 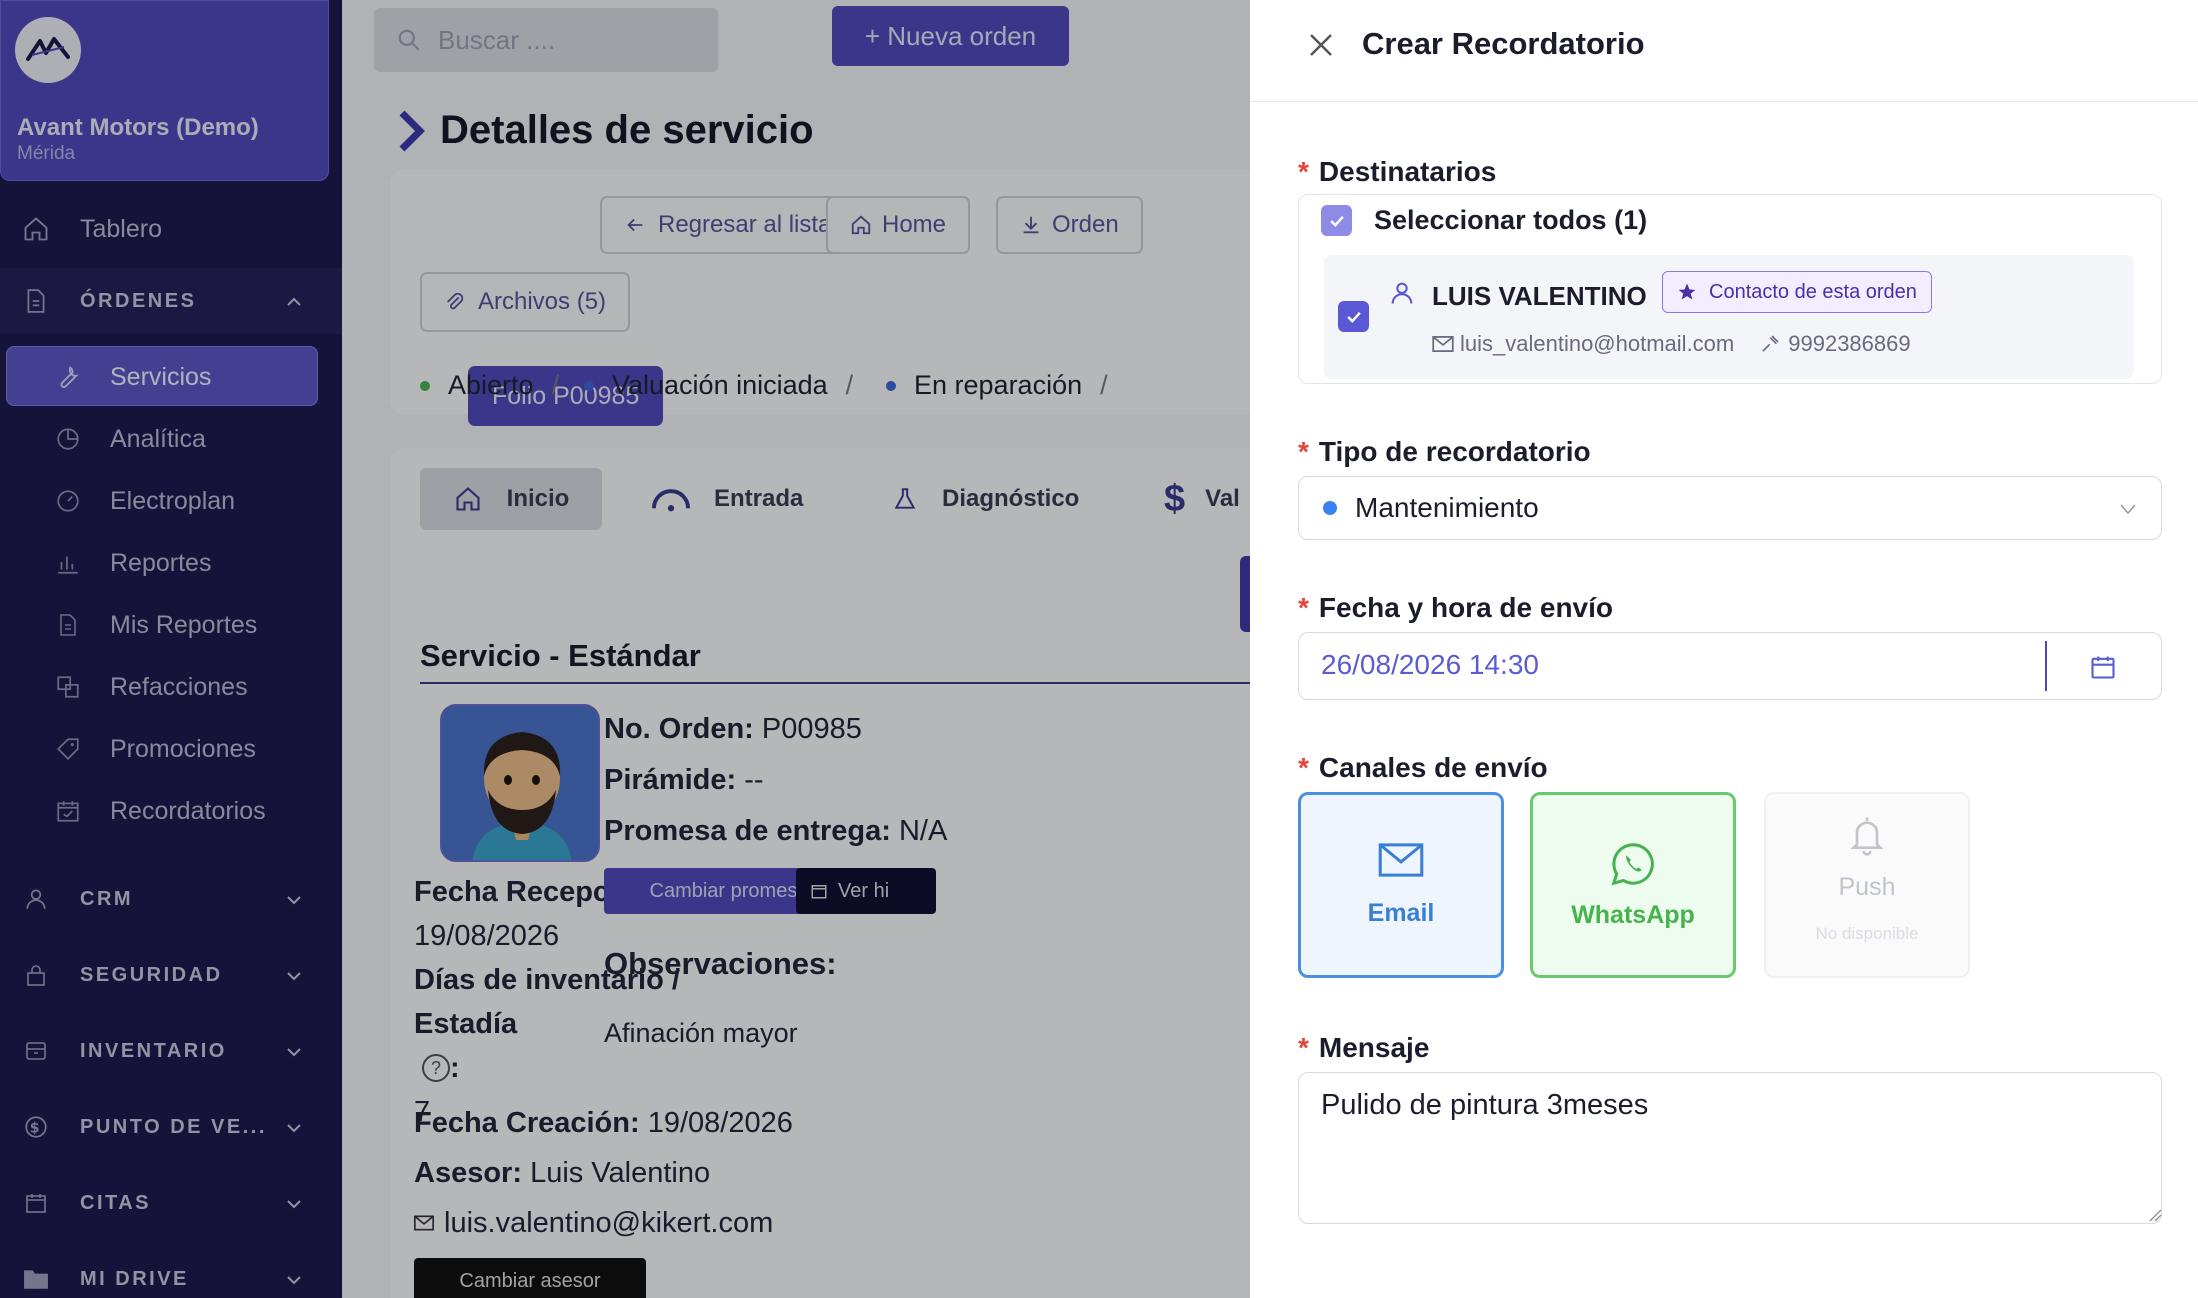 What do you see at coordinates (1456, 607) in the screenshot?
I see `send-date-label: * Fecha y hora de envío` at bounding box center [1456, 607].